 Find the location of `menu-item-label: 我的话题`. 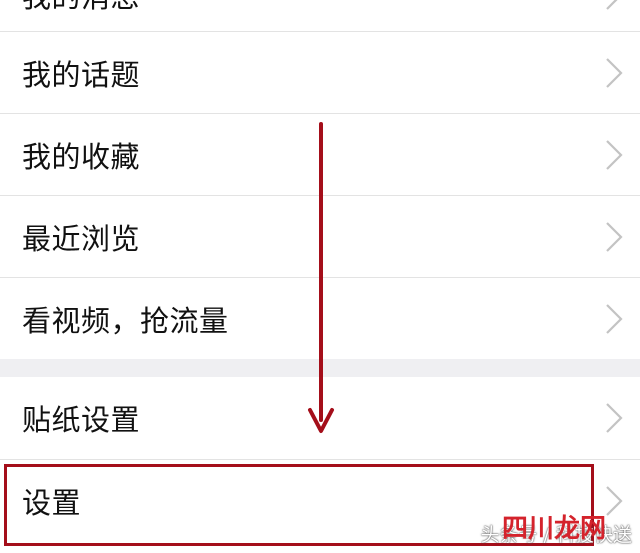

menu-item-label: 我的话题 is located at coordinates (81, 74).